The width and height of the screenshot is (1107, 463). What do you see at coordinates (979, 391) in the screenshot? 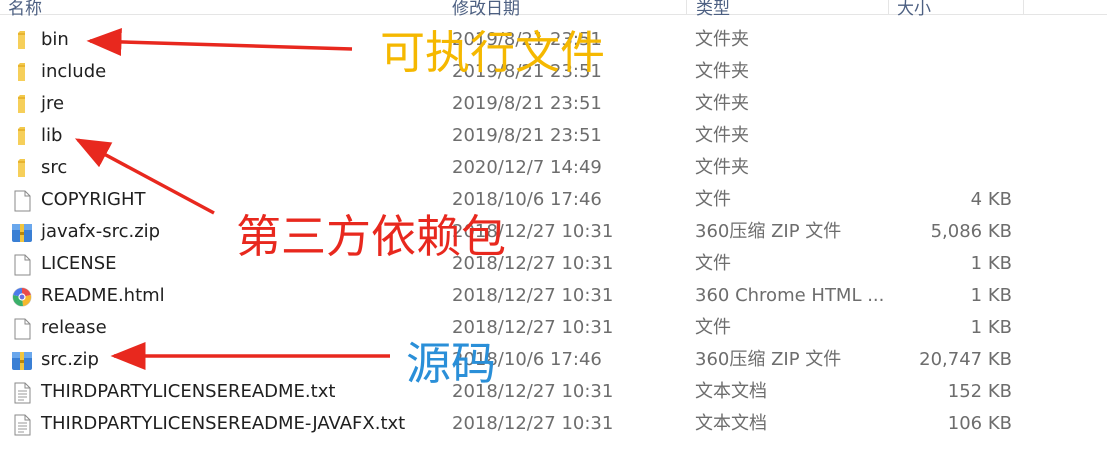
I see `file-size: 152 KB` at bounding box center [979, 391].